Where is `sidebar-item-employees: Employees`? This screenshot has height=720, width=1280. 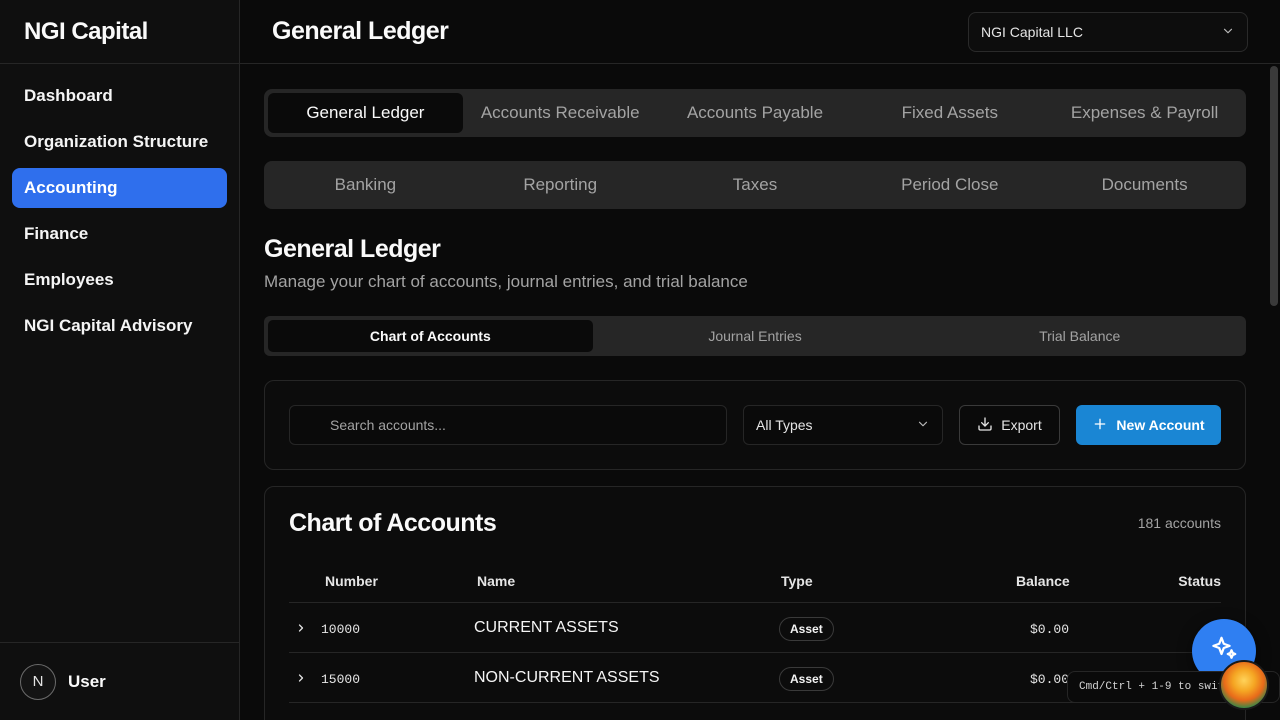
sidebar-item-employees: Employees is located at coordinates (119, 280).